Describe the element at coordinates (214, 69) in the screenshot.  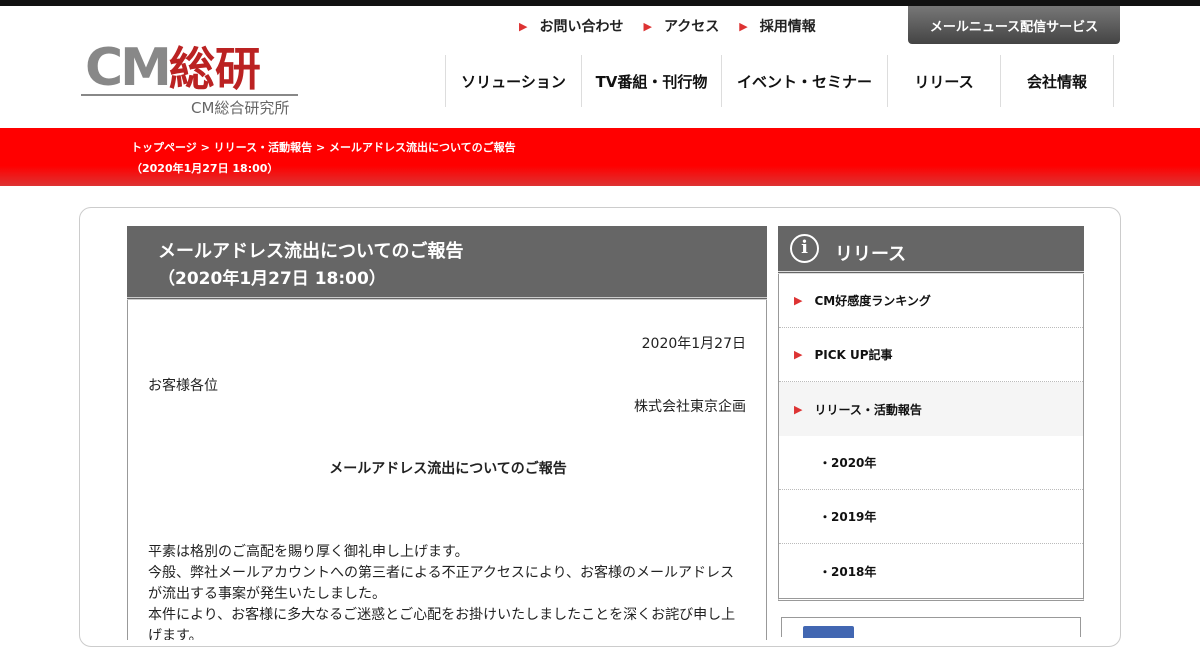
I see `logo-kanji-text: 総研` at that location.